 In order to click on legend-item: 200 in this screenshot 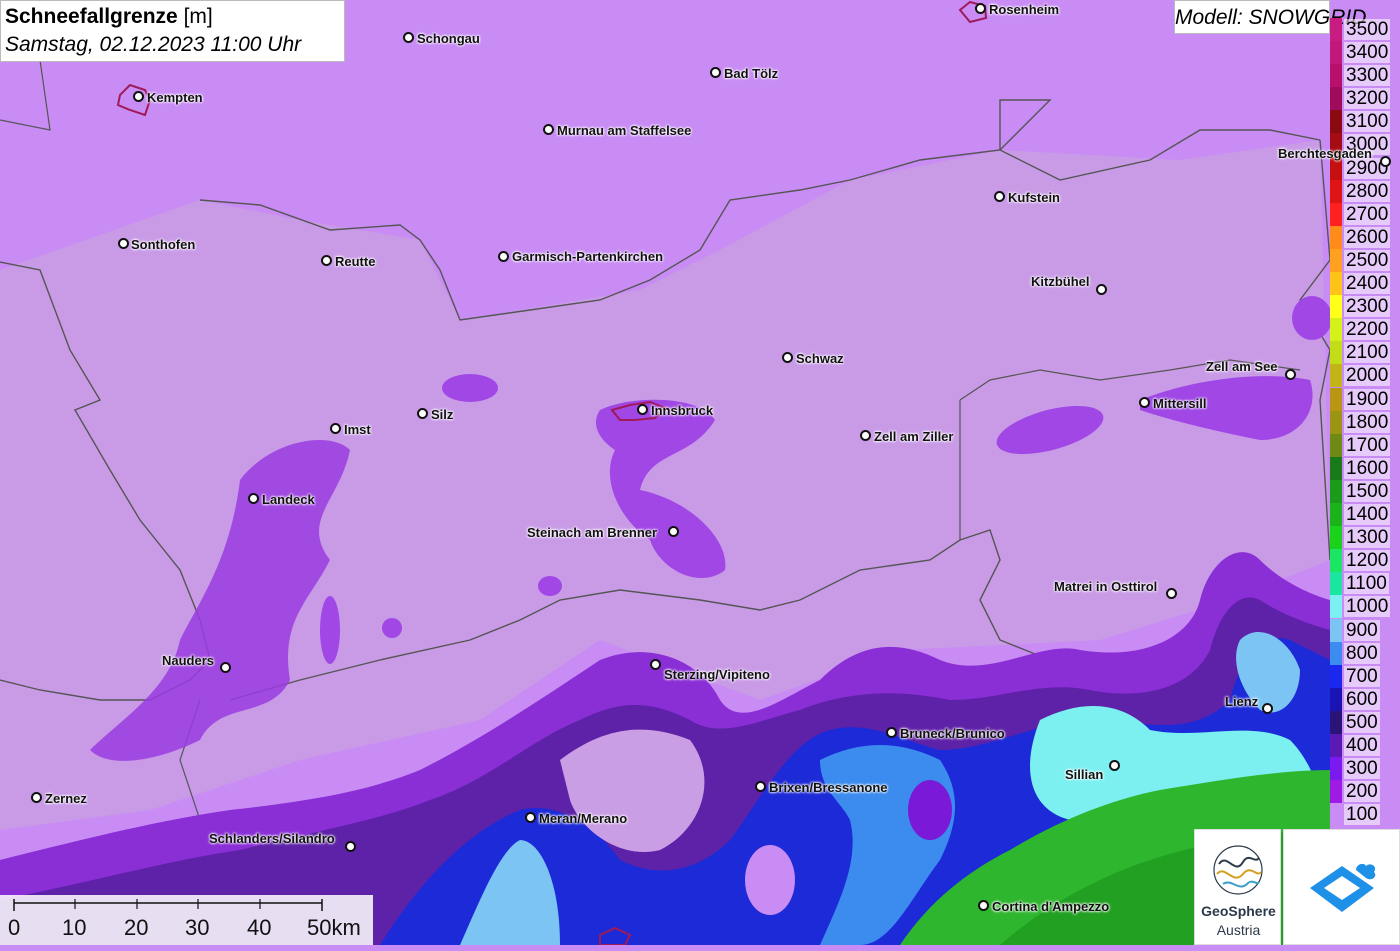, I will do `click(1365, 792)`.